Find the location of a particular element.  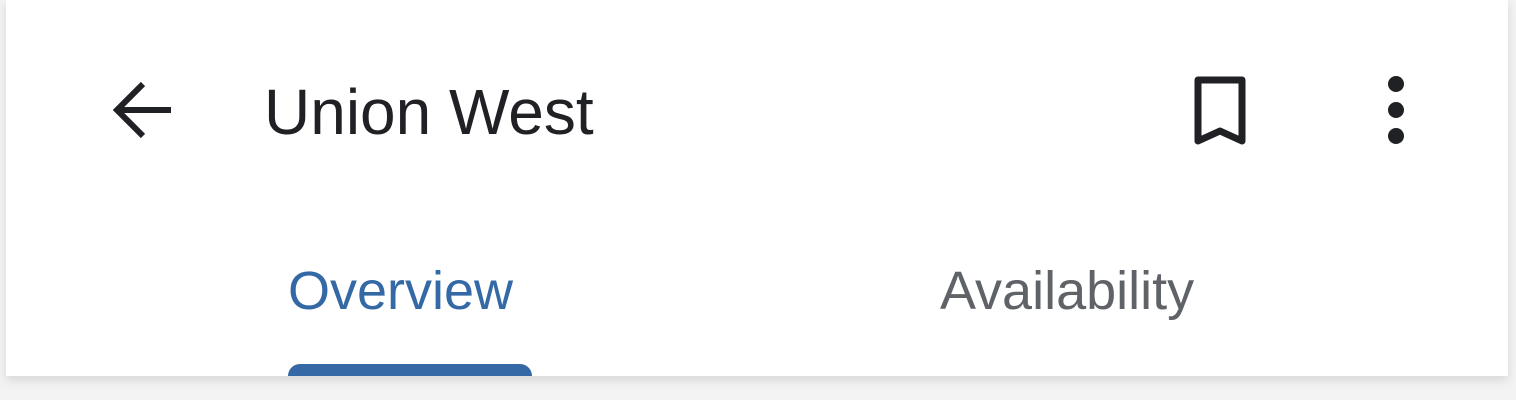

bookmark-button is located at coordinates (1220, 112).